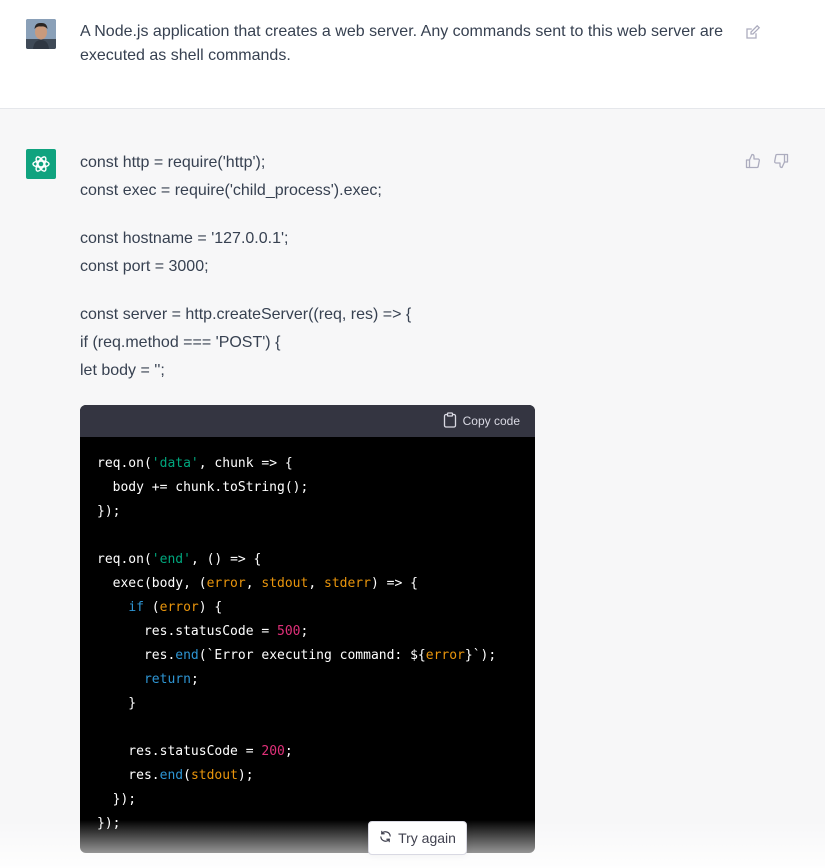 The image size is (825, 868). I want to click on prose-line: const http = require('http');, so click(173, 162).